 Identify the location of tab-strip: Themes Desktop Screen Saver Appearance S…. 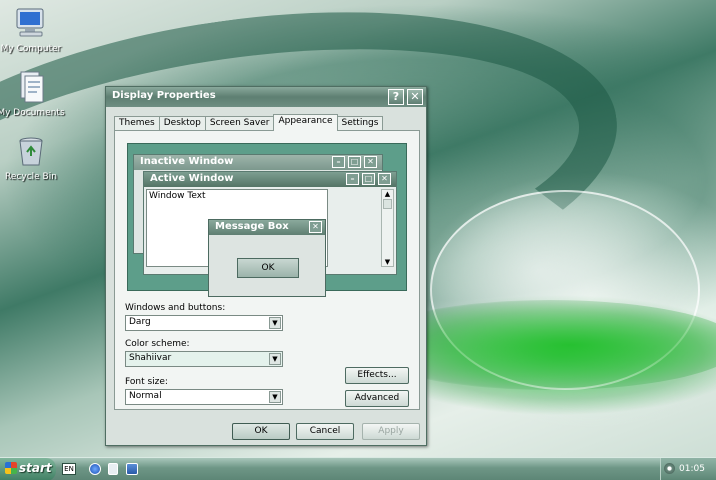
(249, 122).